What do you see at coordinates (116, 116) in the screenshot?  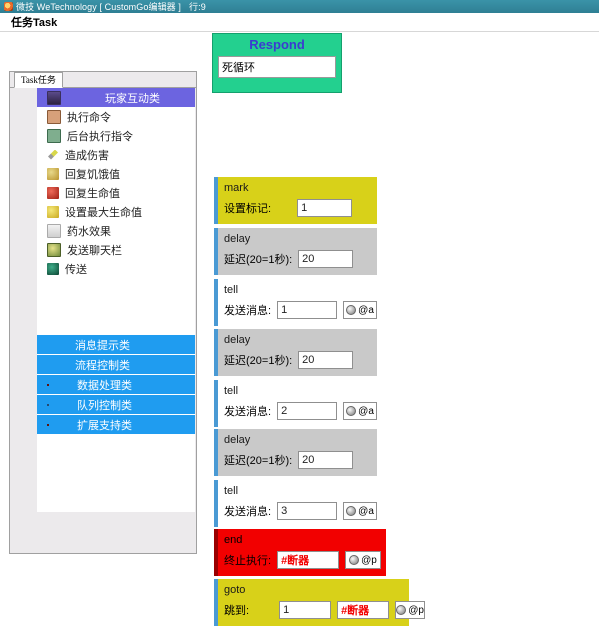 I see `tree-item-execute-command: 执行命令` at bounding box center [116, 116].